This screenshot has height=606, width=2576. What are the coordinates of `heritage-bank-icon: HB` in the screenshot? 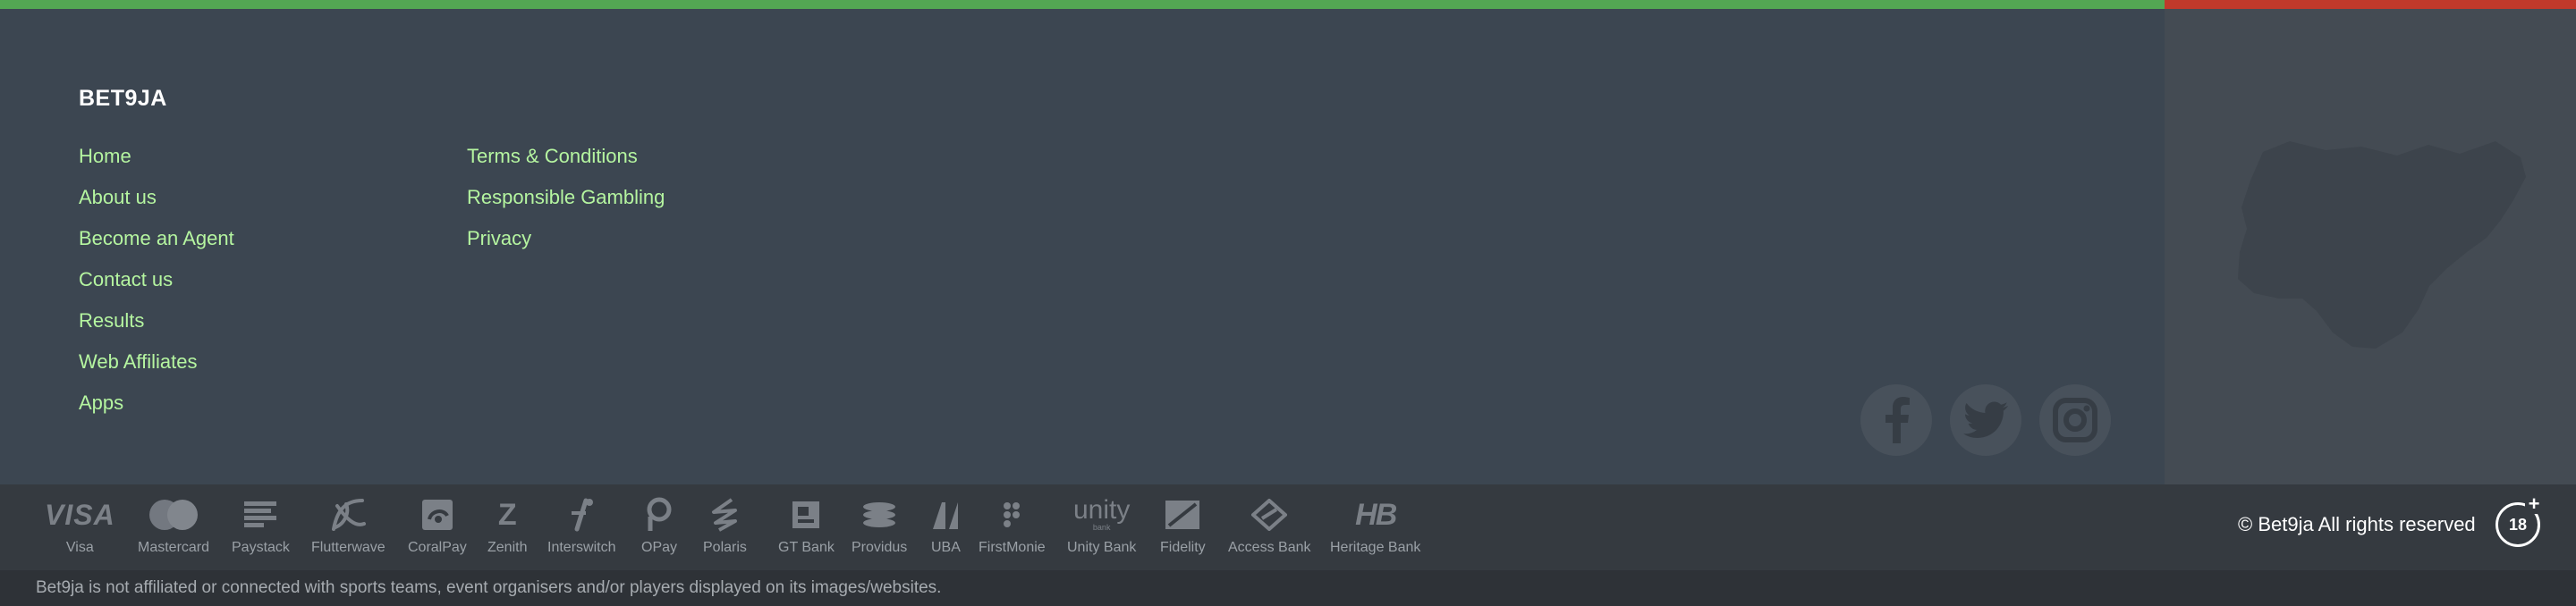 It's located at (1376, 515).